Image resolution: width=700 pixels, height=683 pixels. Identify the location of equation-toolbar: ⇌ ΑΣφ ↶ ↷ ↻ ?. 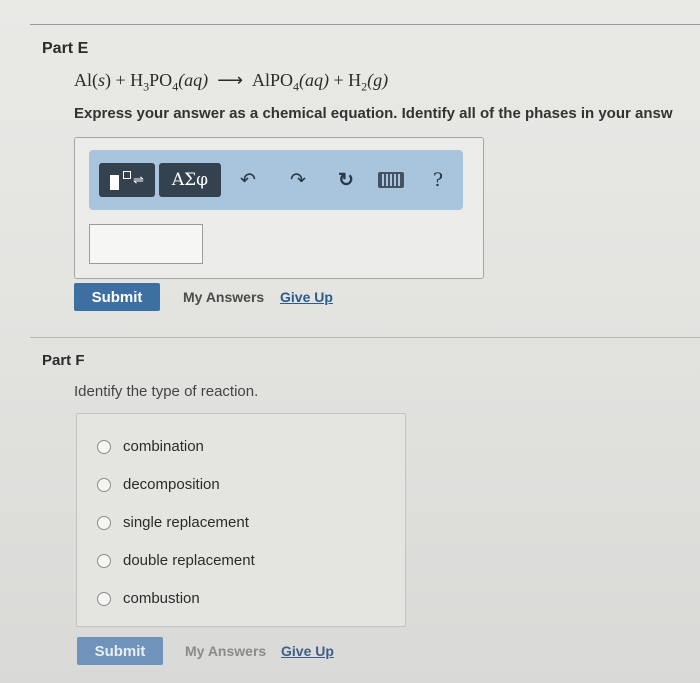
(276, 180).